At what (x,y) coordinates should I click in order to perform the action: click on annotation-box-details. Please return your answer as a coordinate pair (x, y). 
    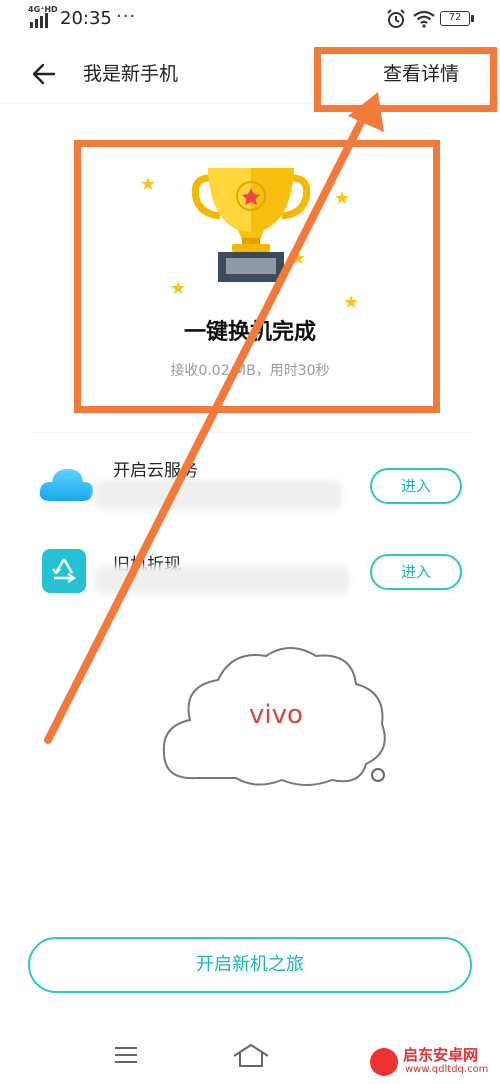
    Looking at the image, I should click on (405, 79).